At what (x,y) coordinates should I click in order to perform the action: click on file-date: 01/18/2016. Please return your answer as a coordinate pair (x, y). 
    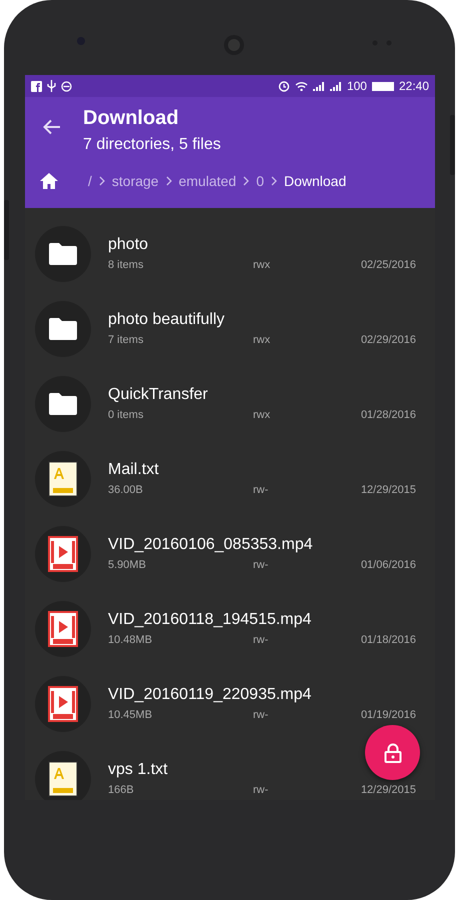
    Looking at the image, I should click on (388, 640).